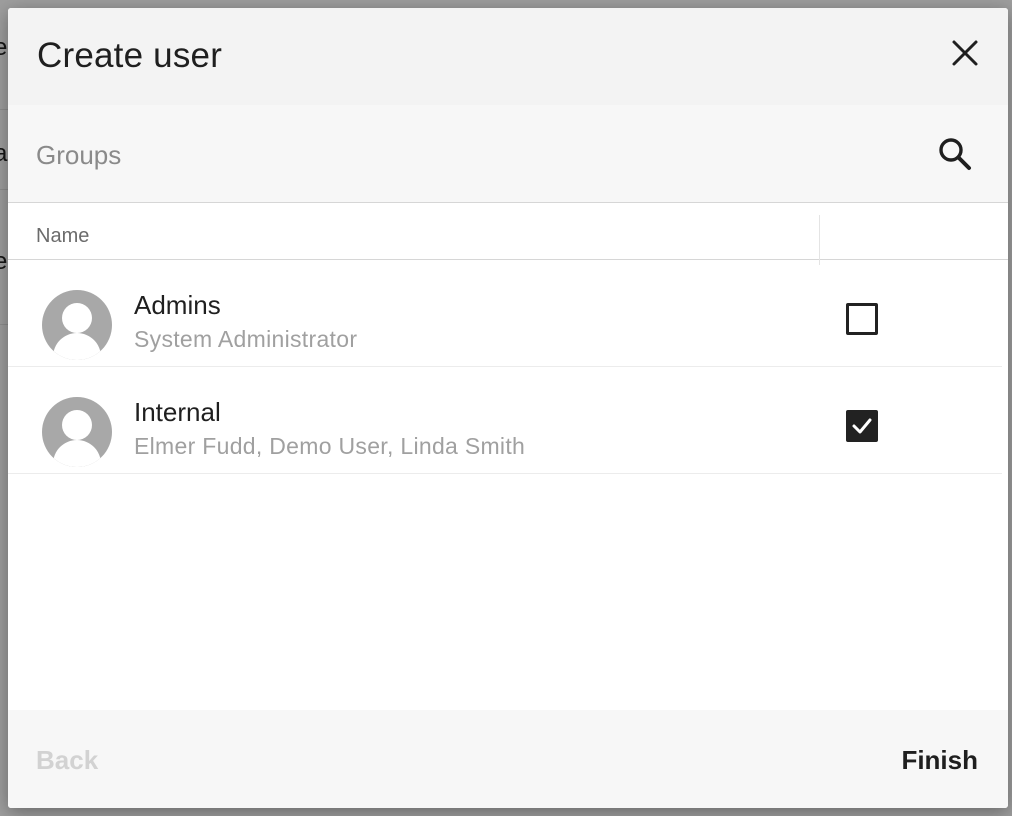 This screenshot has width=1012, height=816. I want to click on checkmark-icon, so click(862, 426).